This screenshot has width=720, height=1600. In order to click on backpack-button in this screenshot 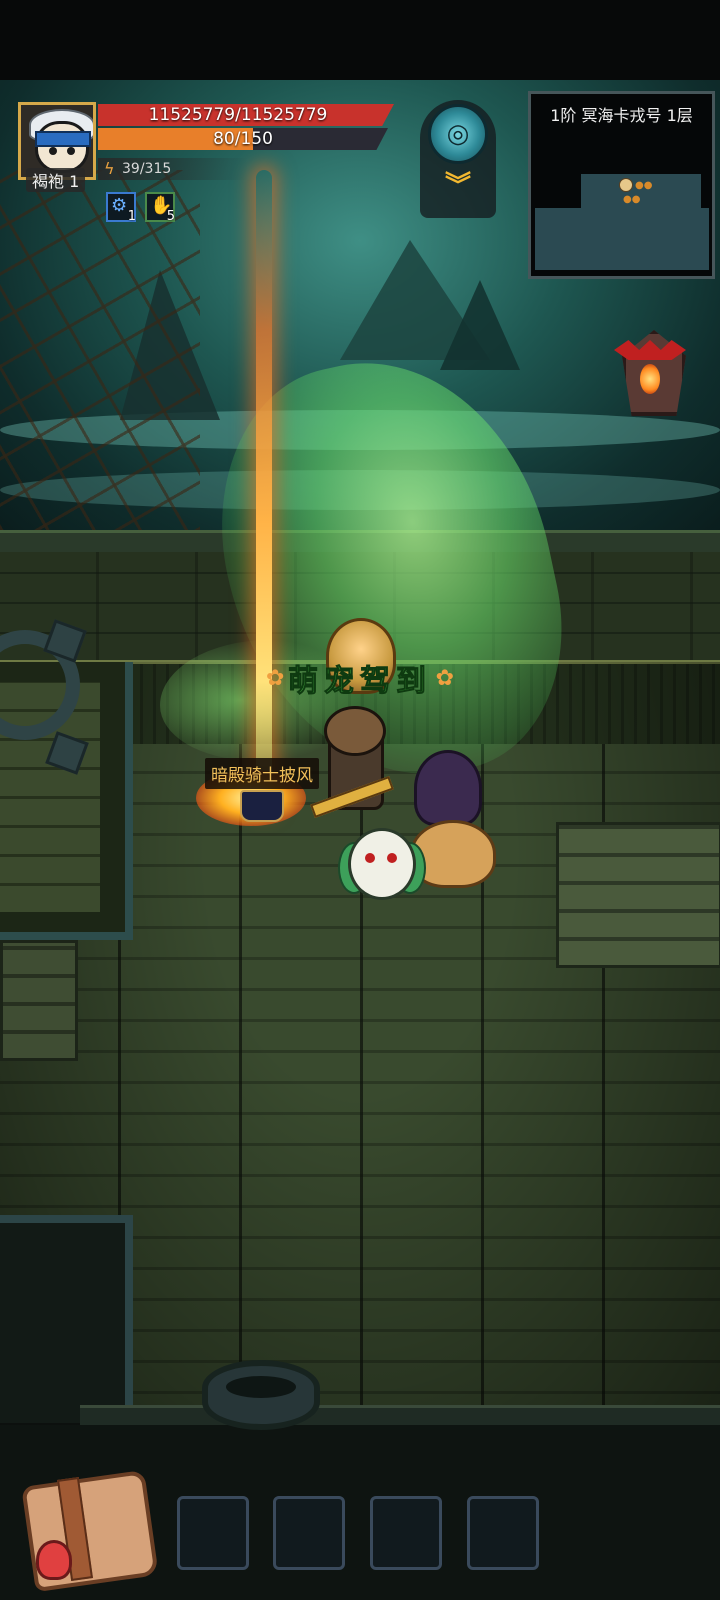, I will do `click(90, 1530)`.